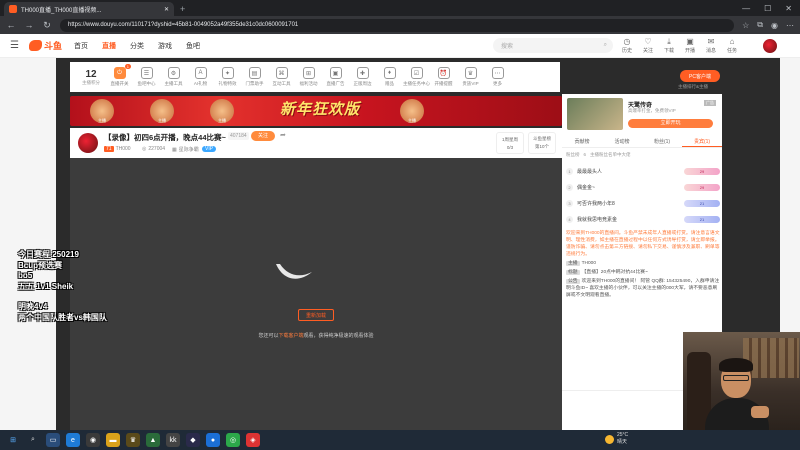 The width and height of the screenshot is (800, 450). What do you see at coordinates (133, 440) in the screenshot?
I see `game-app-icon: ♛` at bounding box center [133, 440].